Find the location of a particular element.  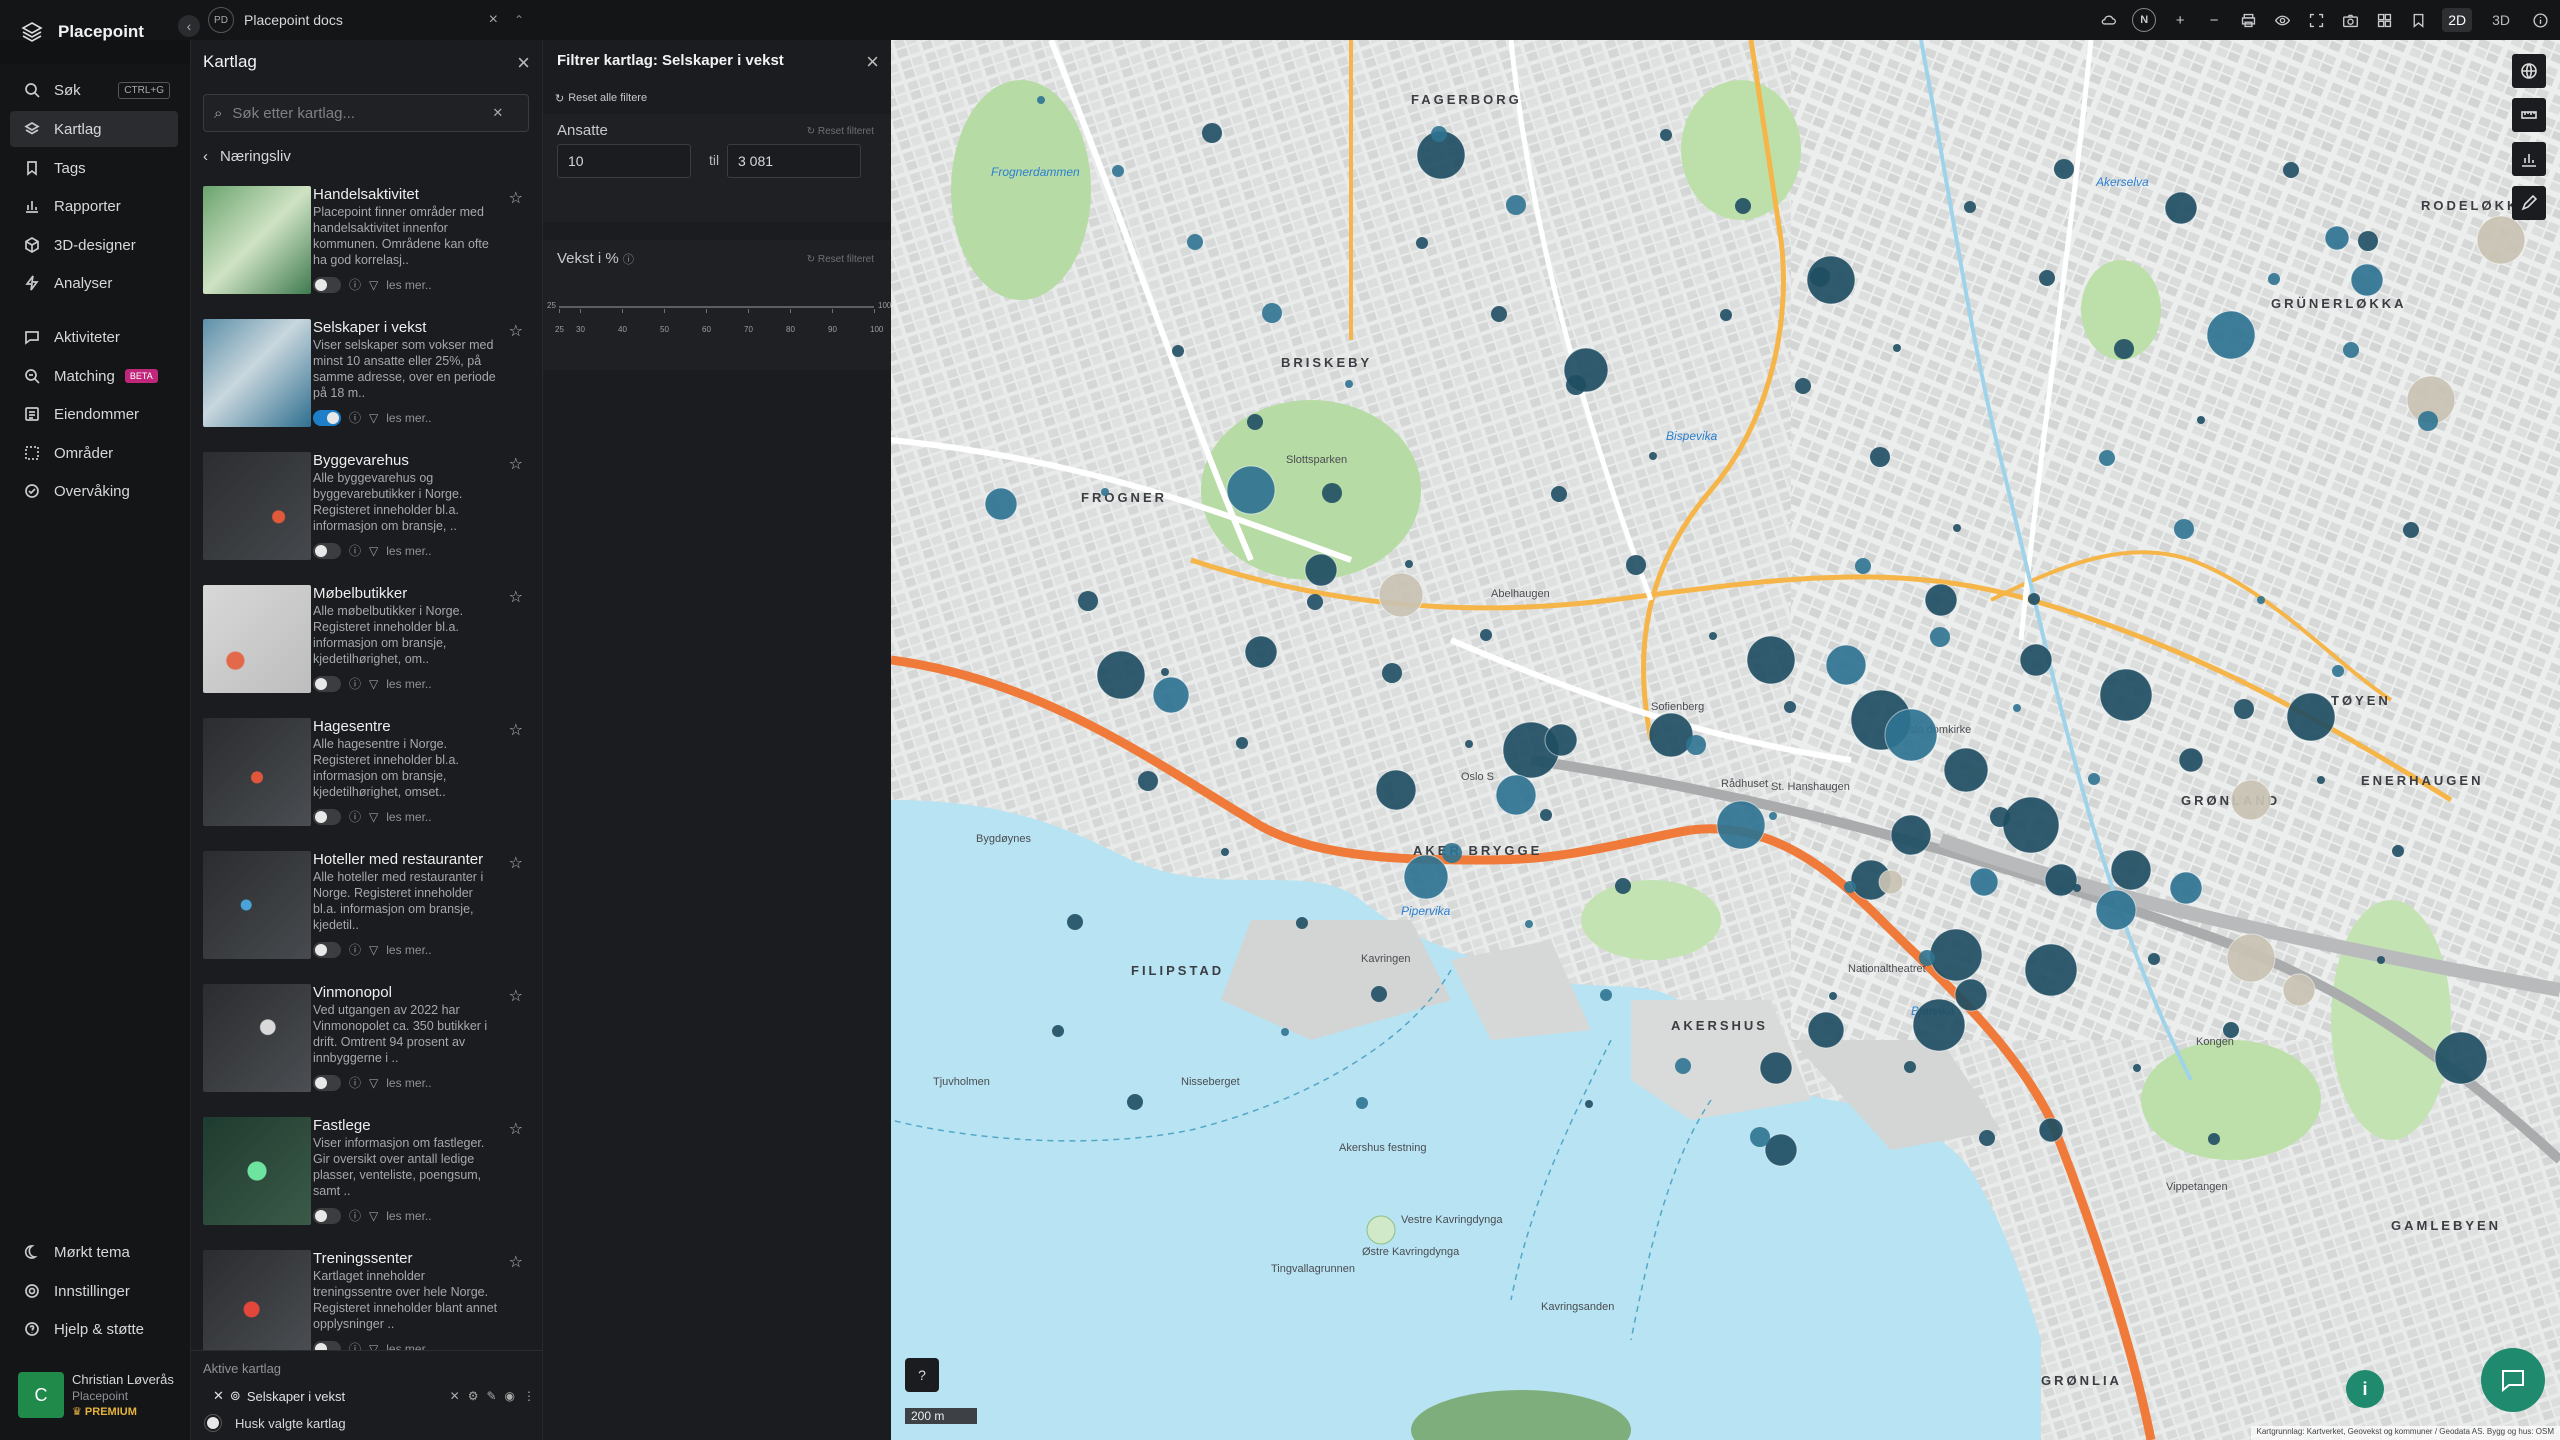

map-info-button: i is located at coordinates (2365, 1389).